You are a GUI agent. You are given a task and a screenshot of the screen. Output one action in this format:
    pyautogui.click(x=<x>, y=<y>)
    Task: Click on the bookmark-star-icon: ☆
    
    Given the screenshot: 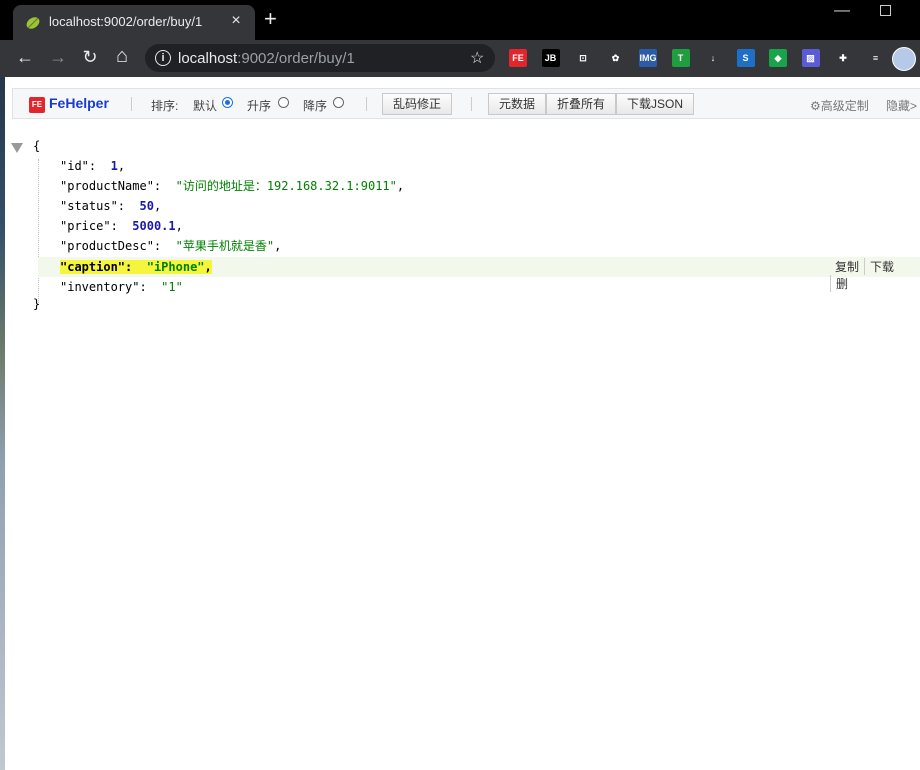 What is the action you would take?
    pyautogui.click(x=477, y=58)
    